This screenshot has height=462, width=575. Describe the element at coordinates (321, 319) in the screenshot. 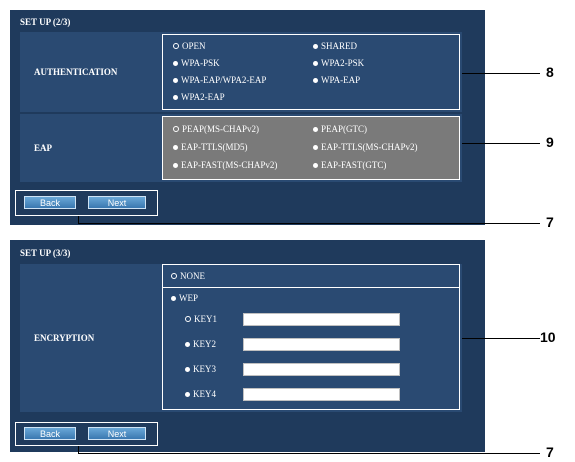

I see `key1-input` at that location.